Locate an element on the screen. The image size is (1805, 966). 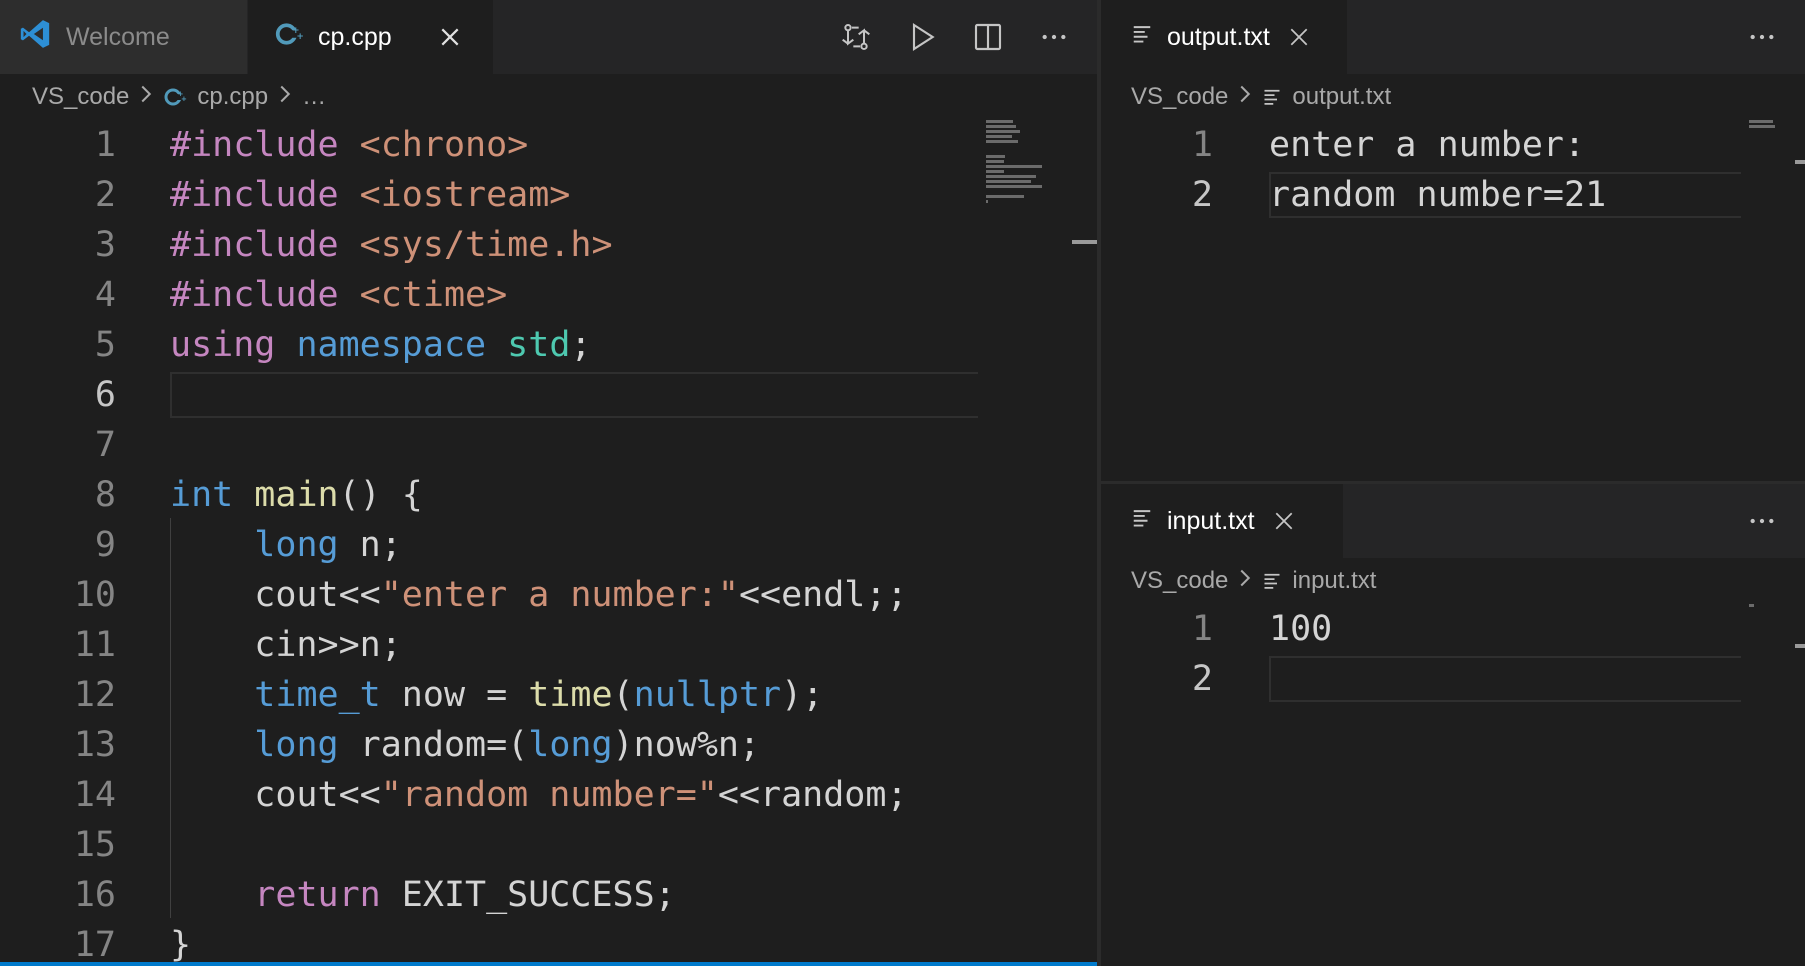
source-control-compare-icon is located at coordinates (856, 37).